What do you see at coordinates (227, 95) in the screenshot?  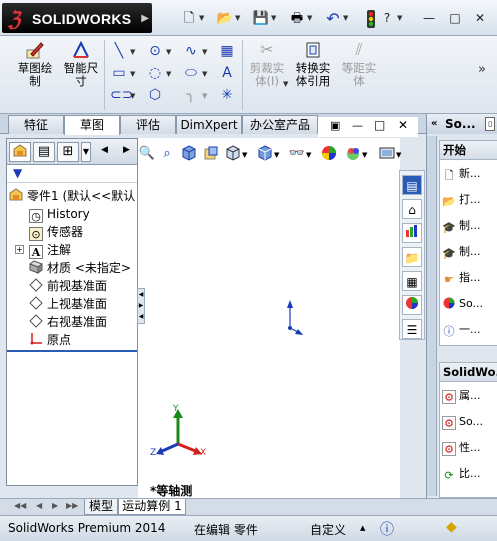 I see `point-icon: ✳` at bounding box center [227, 95].